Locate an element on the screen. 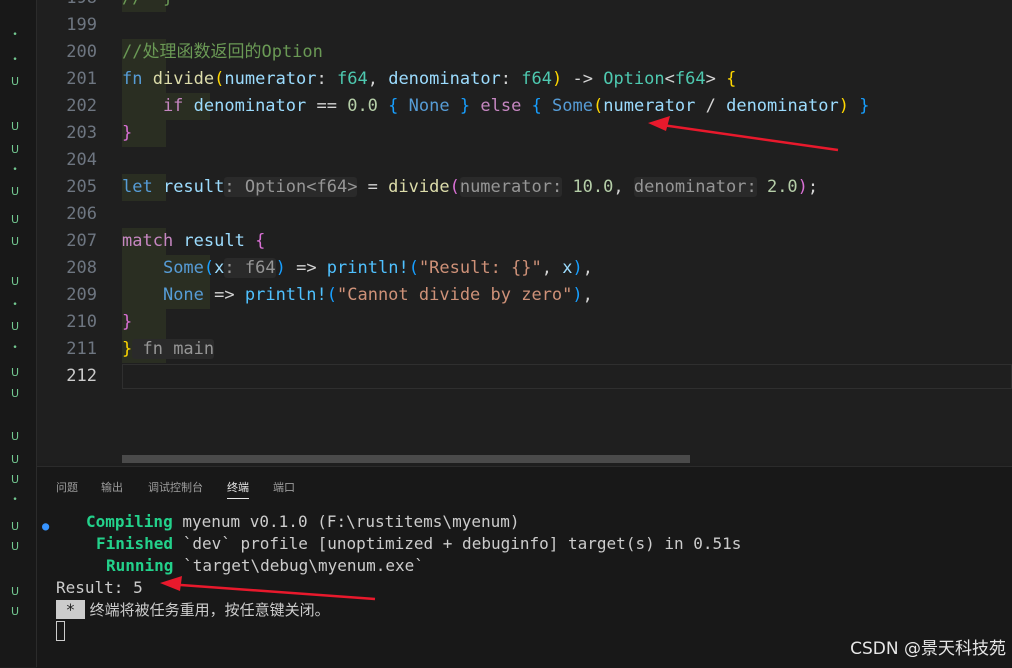 The image size is (1012, 668). code-text: } fn main is located at coordinates (168, 349).